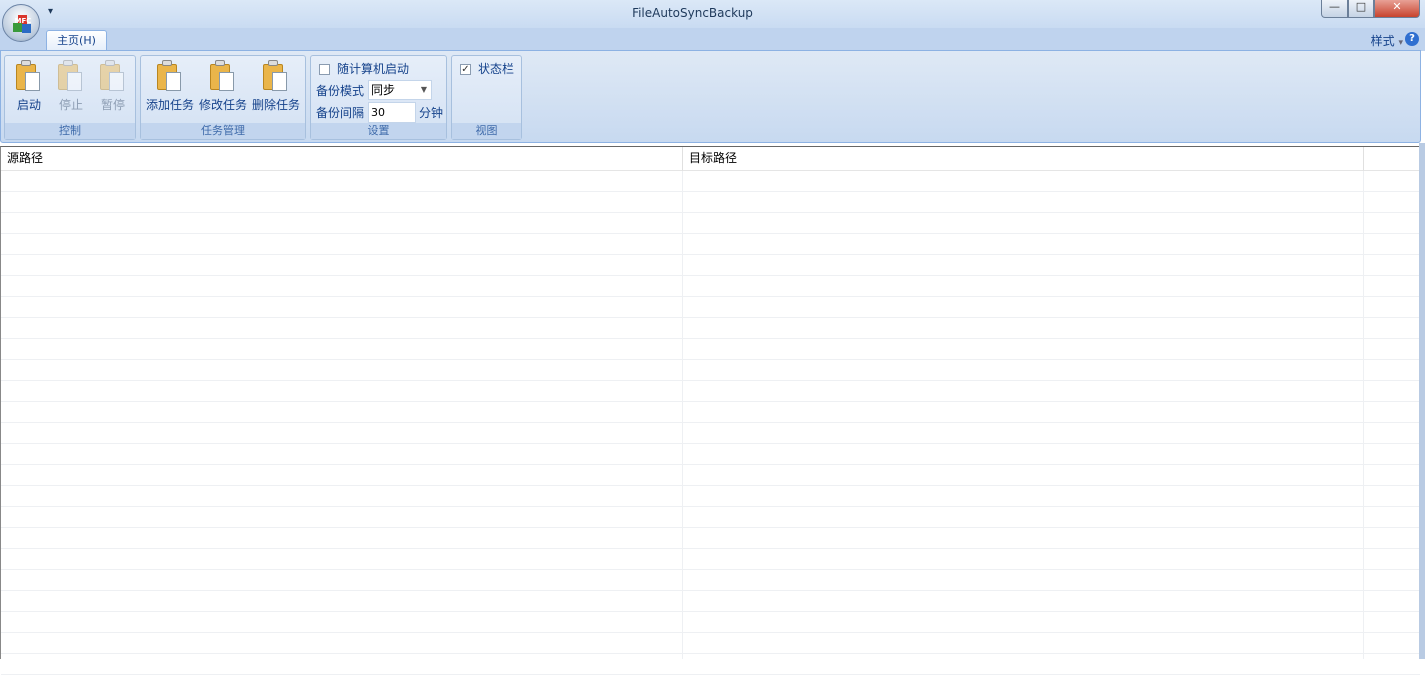  I want to click on style-label: 样式, so click(1382, 41).